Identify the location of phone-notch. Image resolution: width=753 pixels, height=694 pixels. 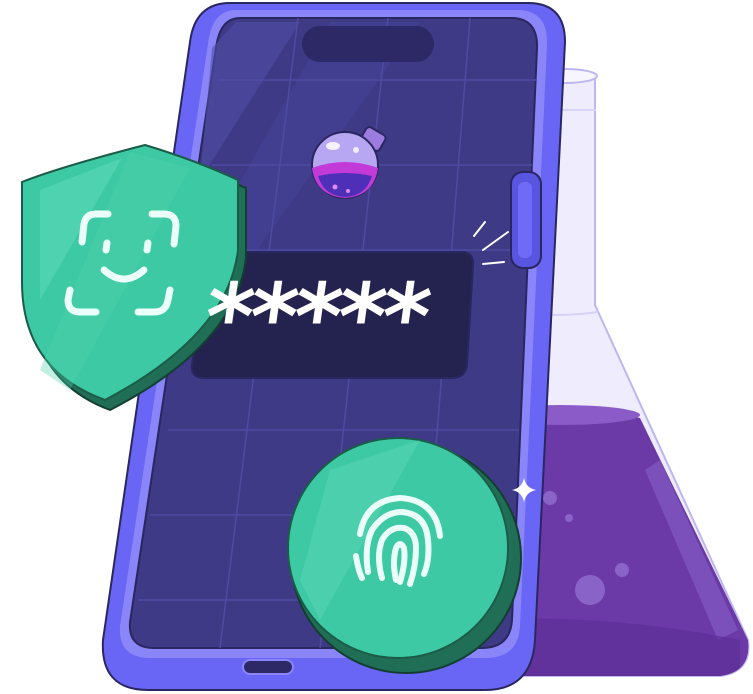
(368, 44).